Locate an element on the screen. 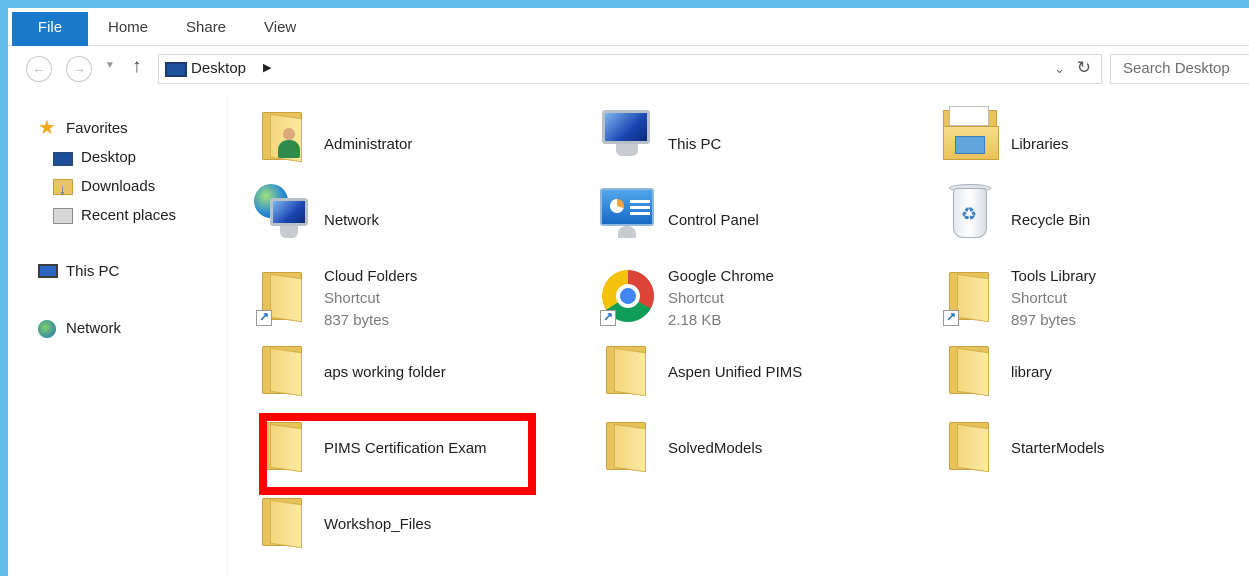 The width and height of the screenshot is (1249, 576). forward-icon: → is located at coordinates (79, 69).